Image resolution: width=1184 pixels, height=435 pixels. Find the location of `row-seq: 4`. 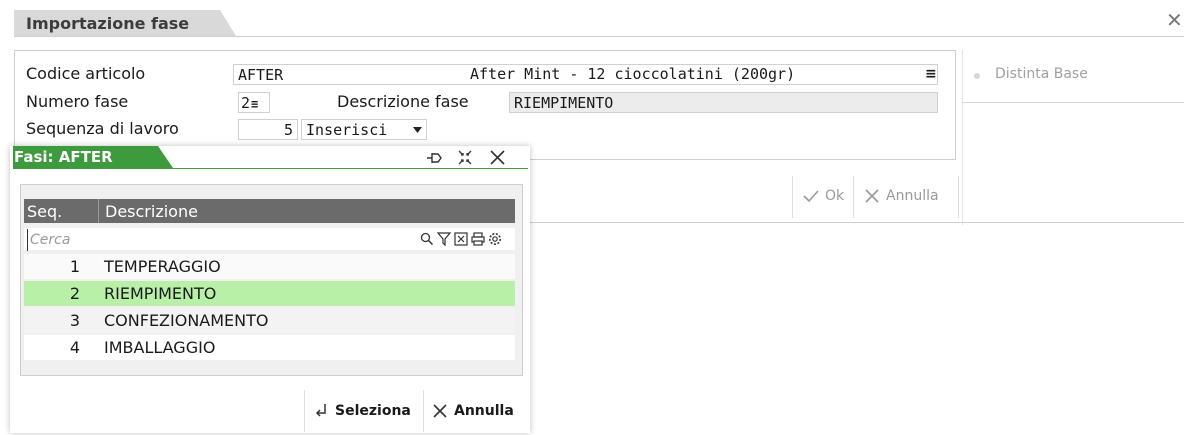

row-seq: 4 is located at coordinates (74, 347).